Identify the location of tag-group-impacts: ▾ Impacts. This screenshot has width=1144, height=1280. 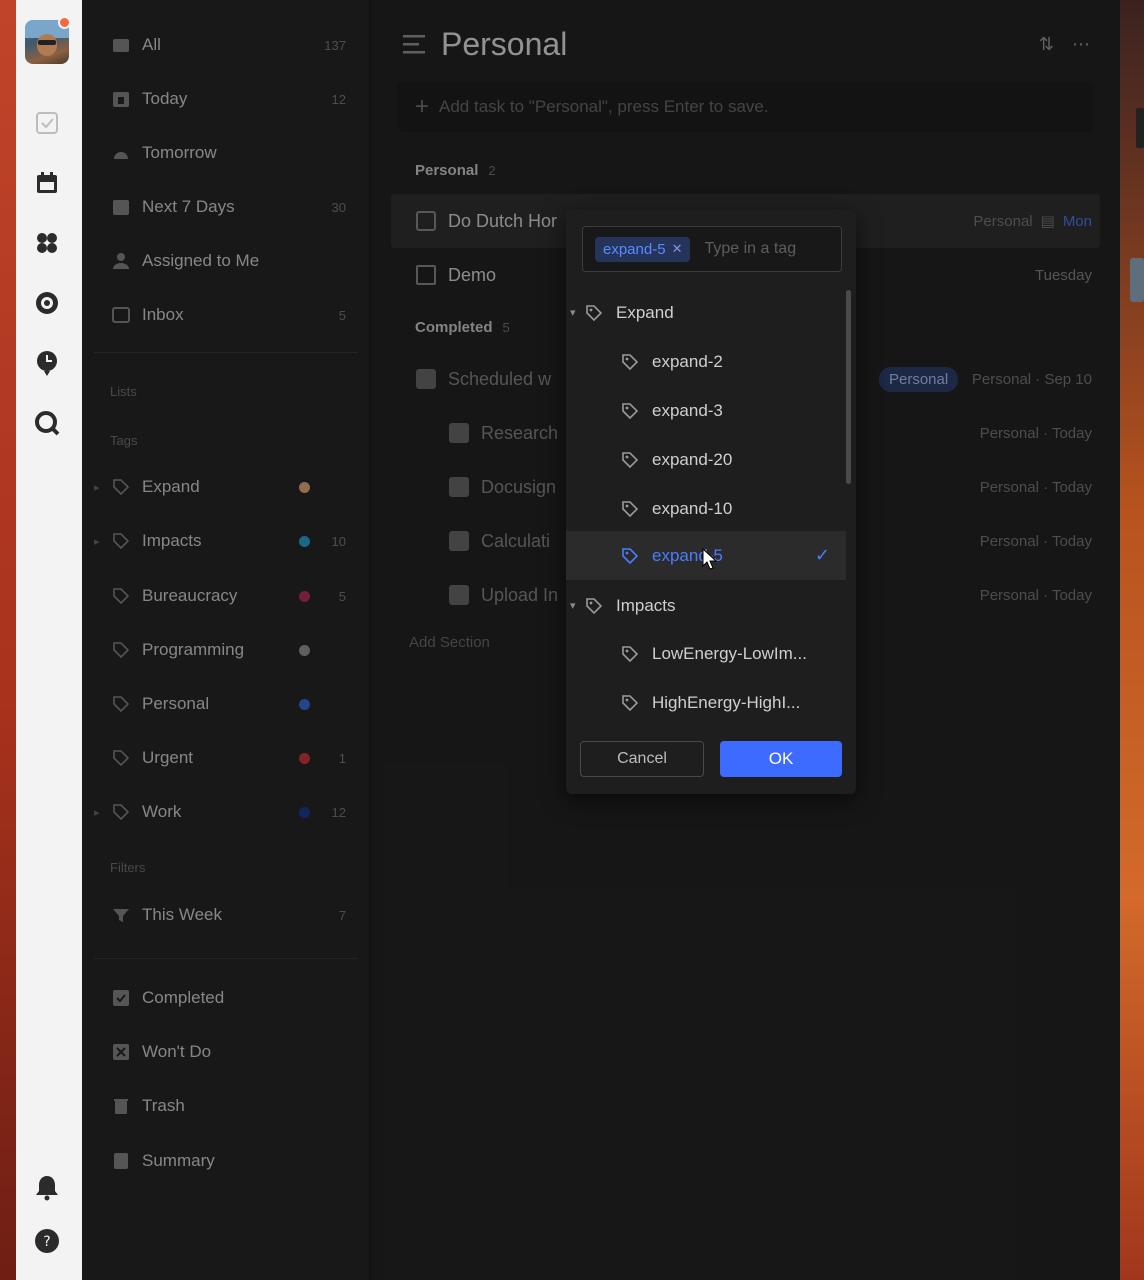
(706, 605).